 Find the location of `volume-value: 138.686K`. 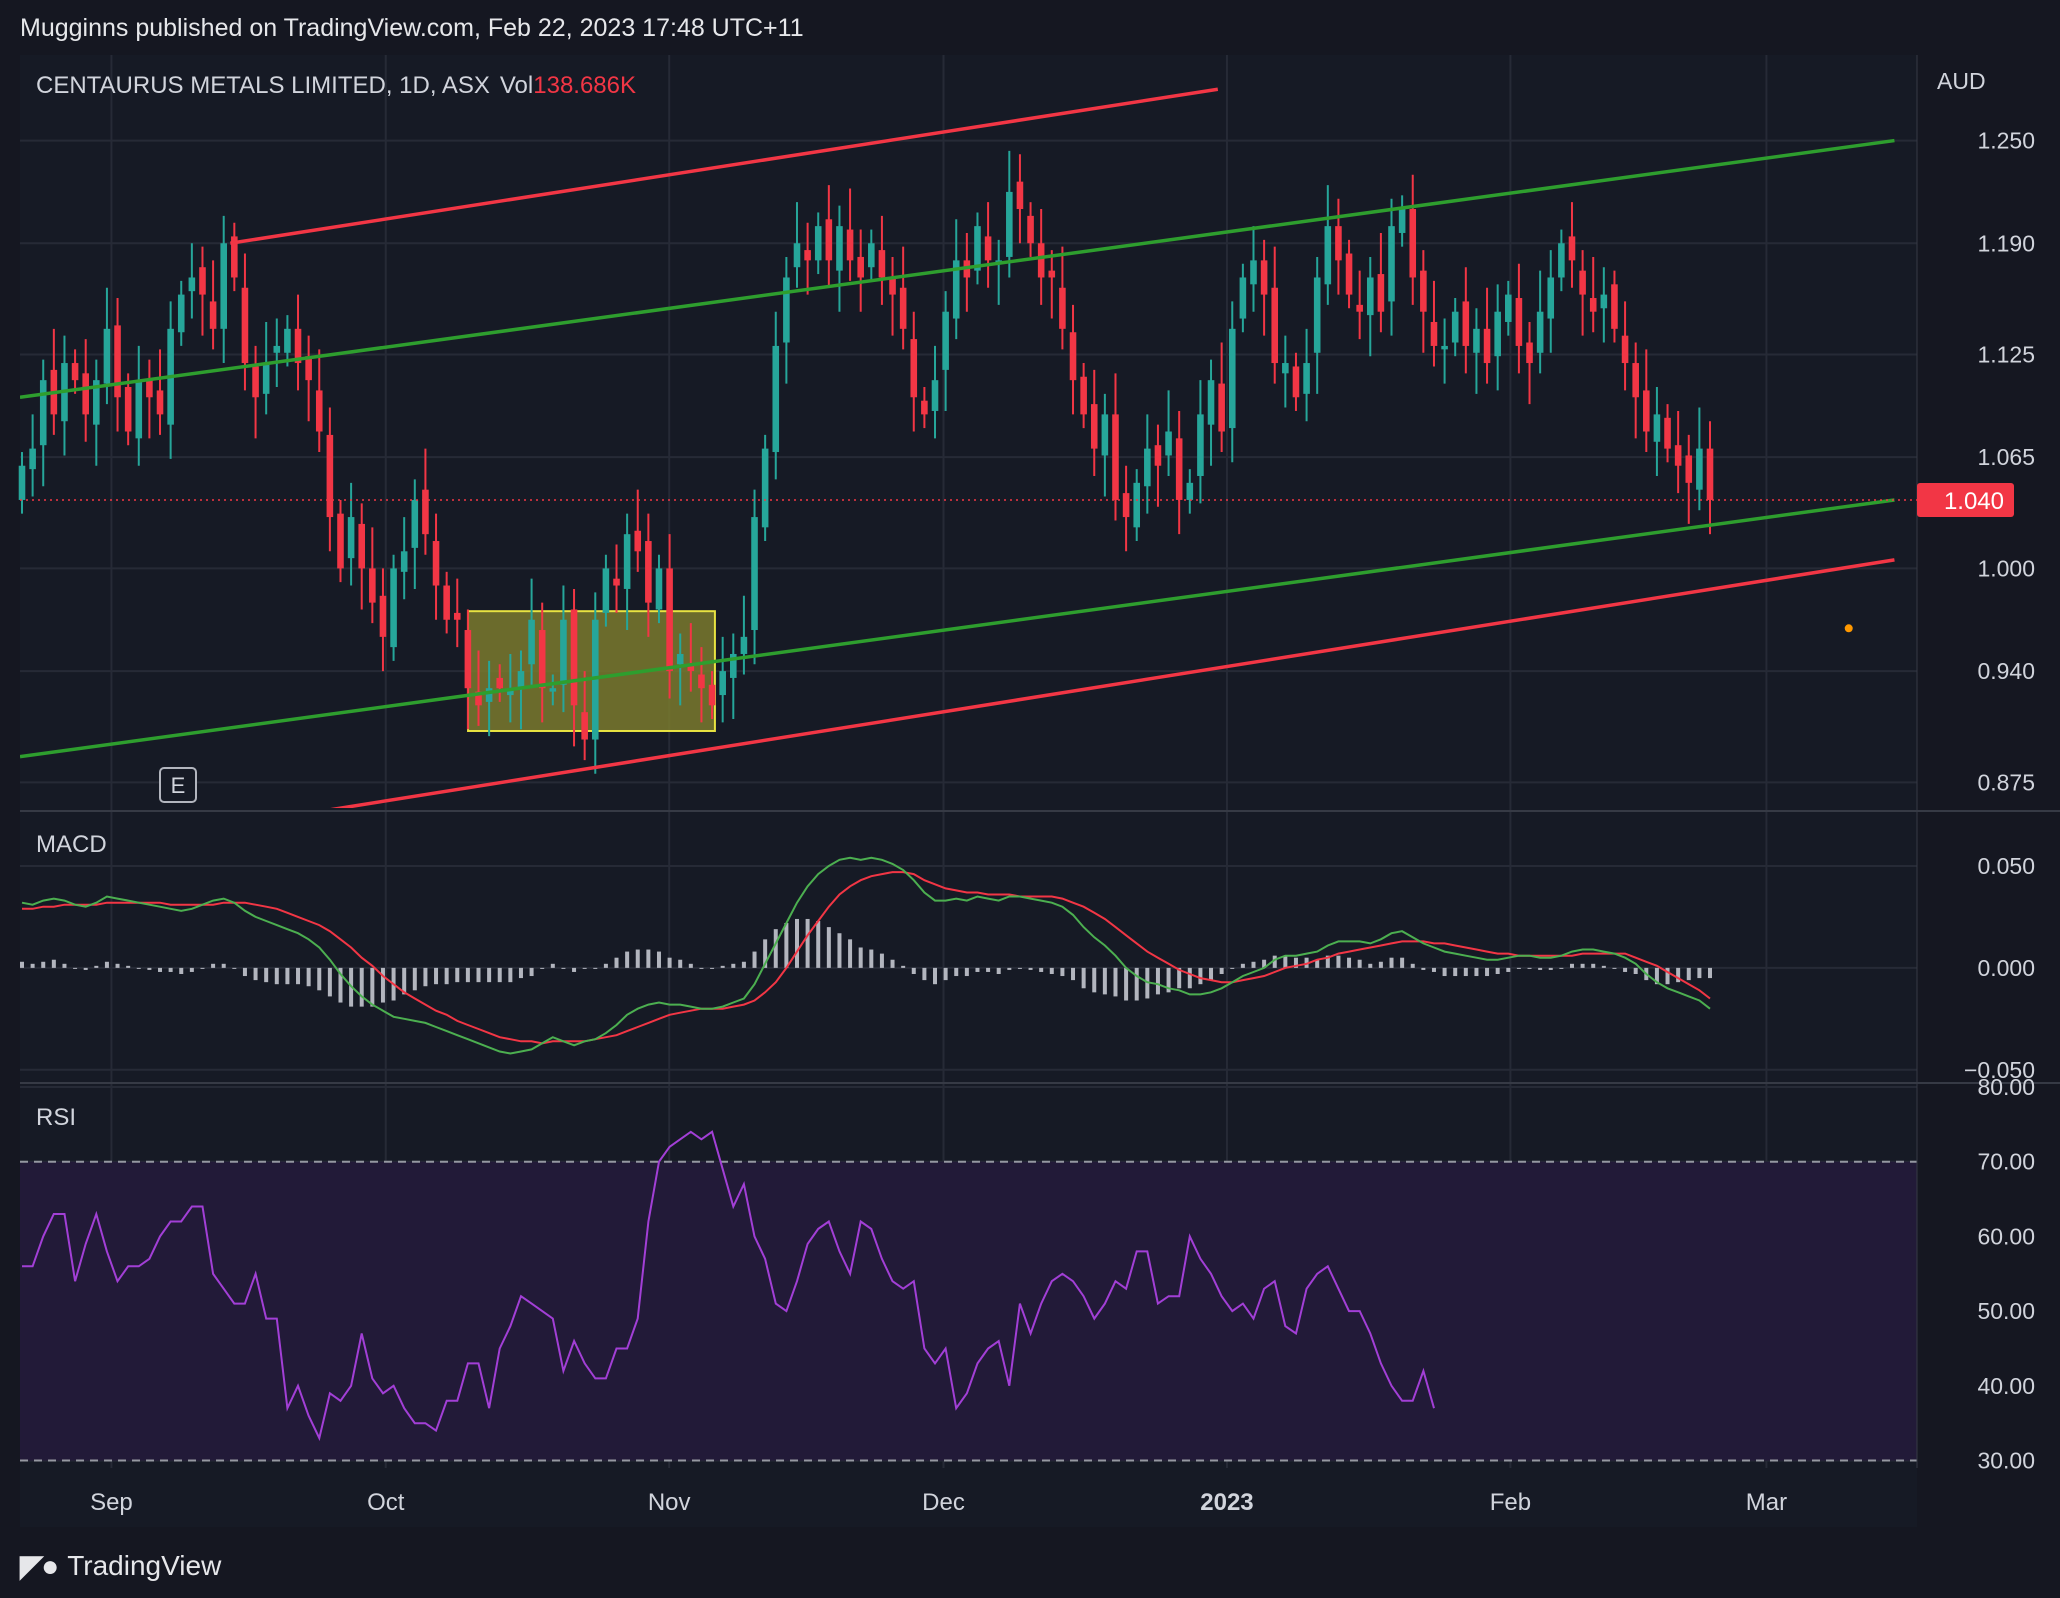

volume-value: 138.686K is located at coordinates (584, 85).